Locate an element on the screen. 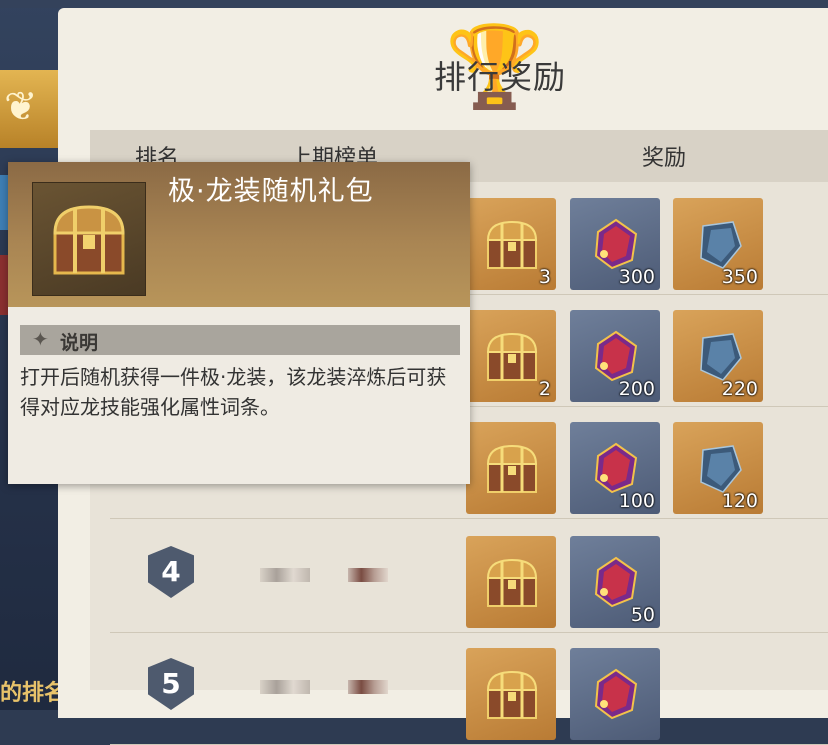 The height and width of the screenshot is (745, 828). reward-count: 200 is located at coordinates (636, 389).